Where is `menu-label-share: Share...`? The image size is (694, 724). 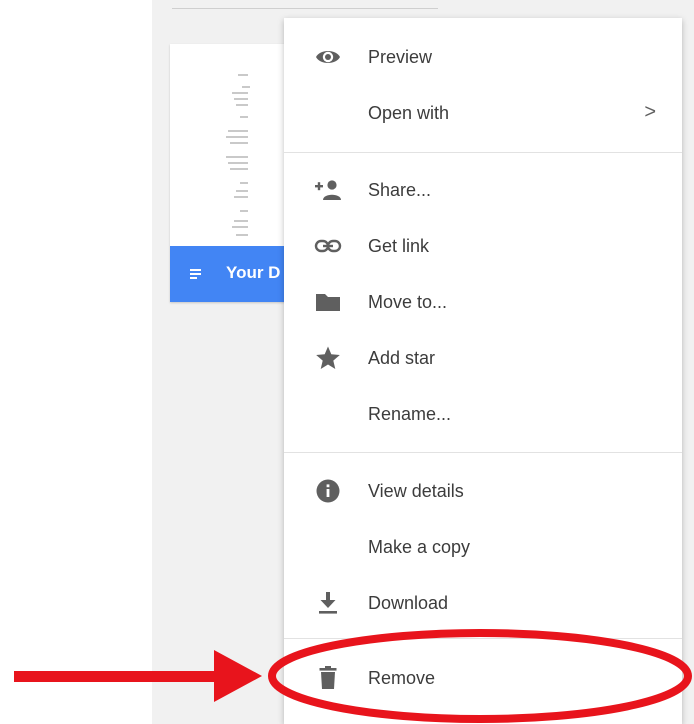
menu-label-share: Share... is located at coordinates (400, 190).